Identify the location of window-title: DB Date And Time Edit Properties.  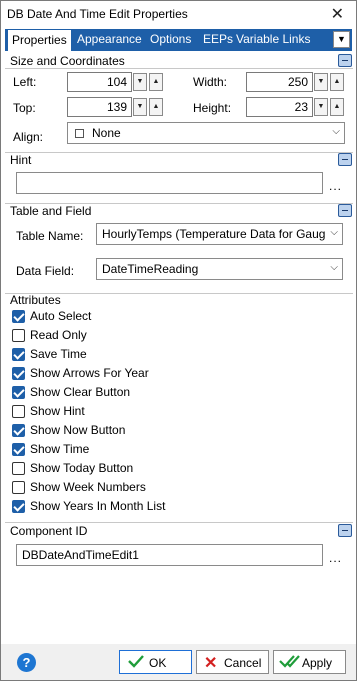
(97, 14).